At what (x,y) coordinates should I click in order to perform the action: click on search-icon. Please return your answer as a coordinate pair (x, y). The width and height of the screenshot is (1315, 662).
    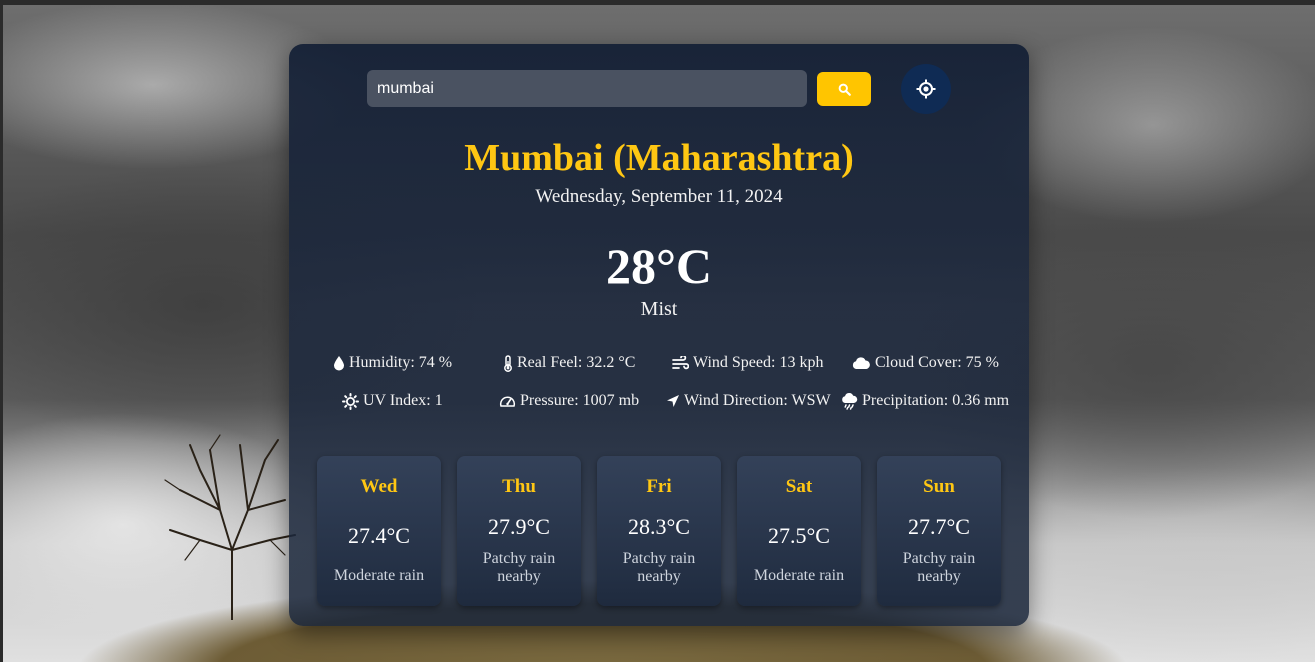
    Looking at the image, I should click on (844, 89).